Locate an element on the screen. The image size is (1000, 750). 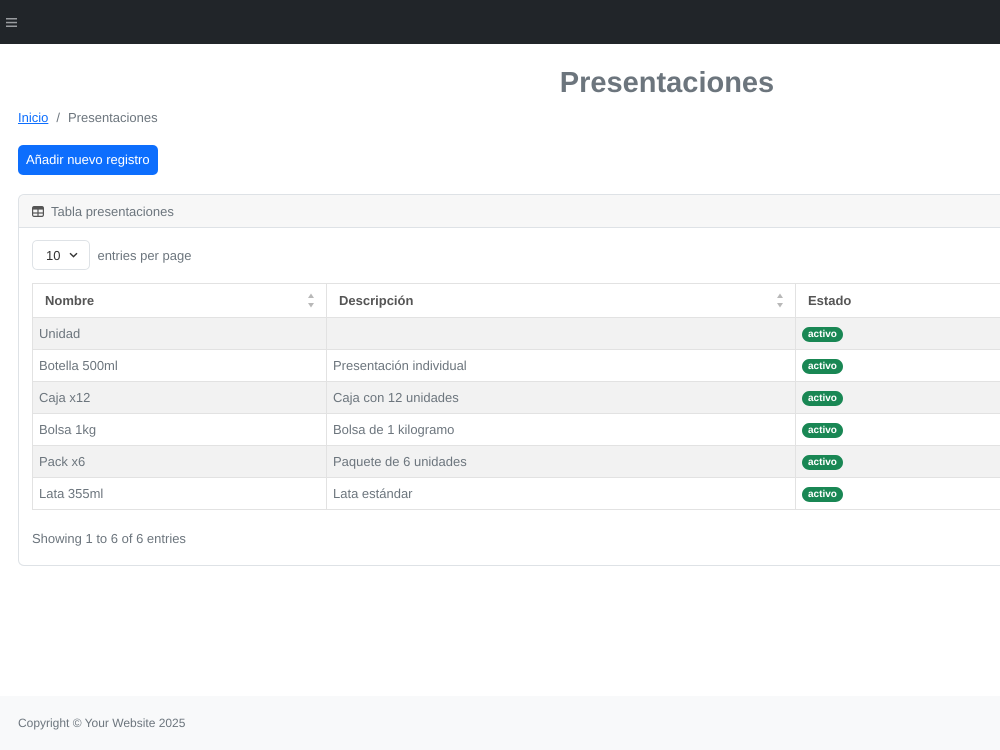
menu-icon is located at coordinates (11, 22).